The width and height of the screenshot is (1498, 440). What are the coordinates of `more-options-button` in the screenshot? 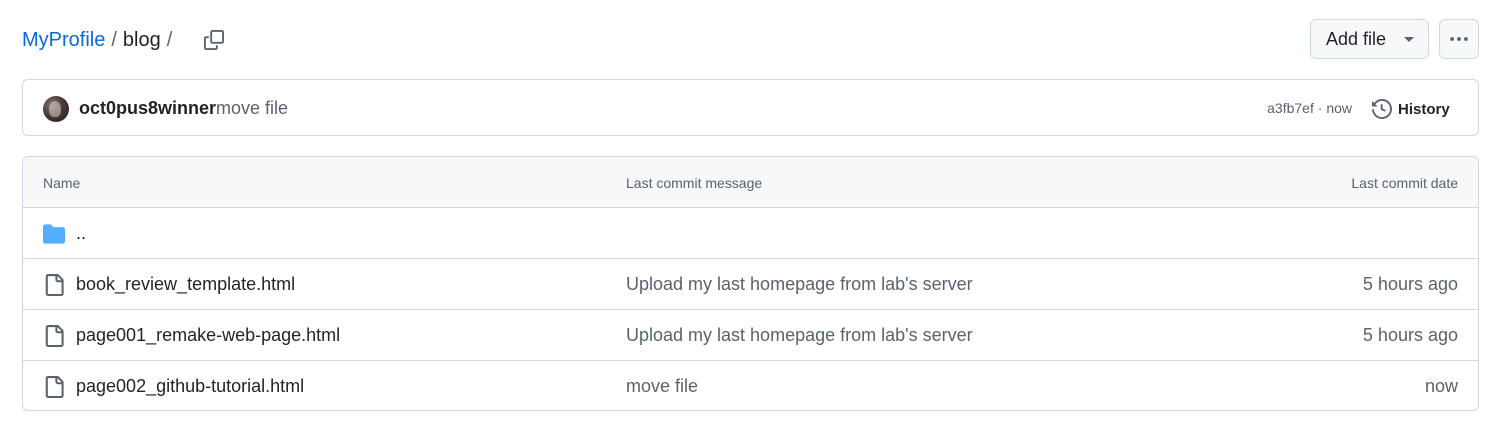 It's located at (1459, 39).